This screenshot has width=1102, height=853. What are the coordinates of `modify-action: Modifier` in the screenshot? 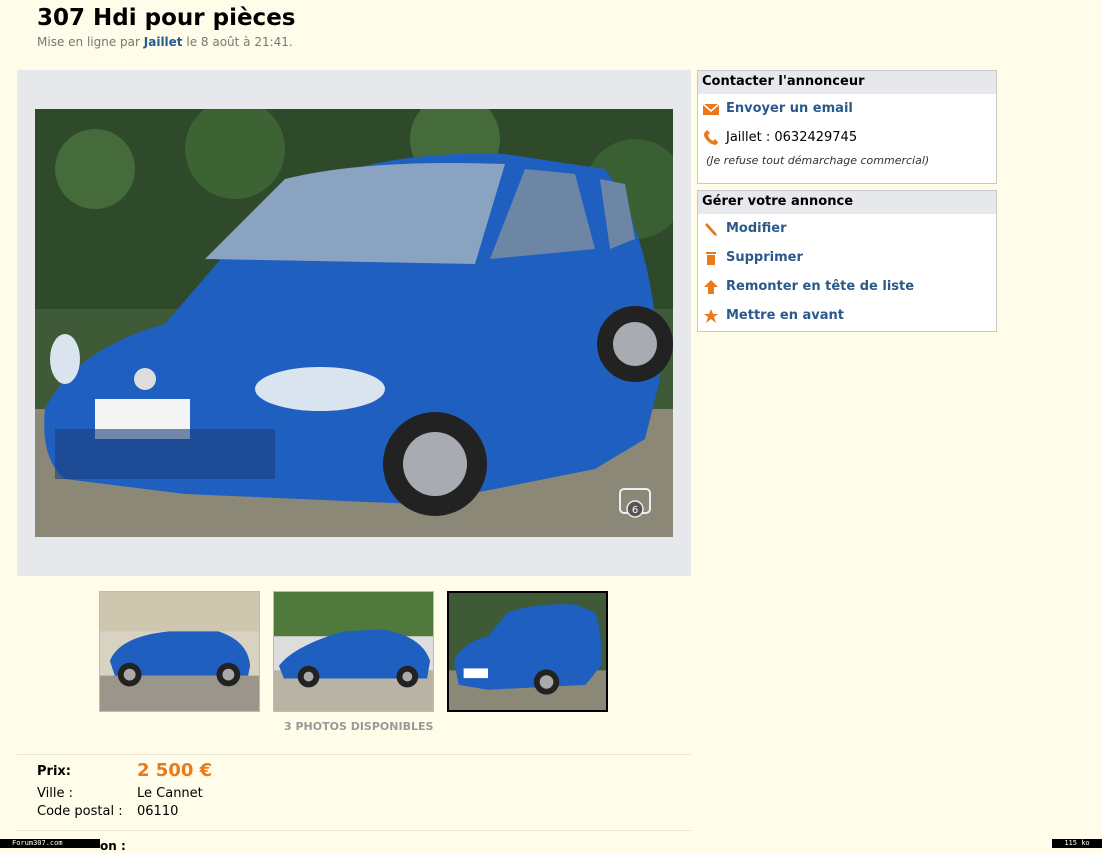 It's located at (847, 228).